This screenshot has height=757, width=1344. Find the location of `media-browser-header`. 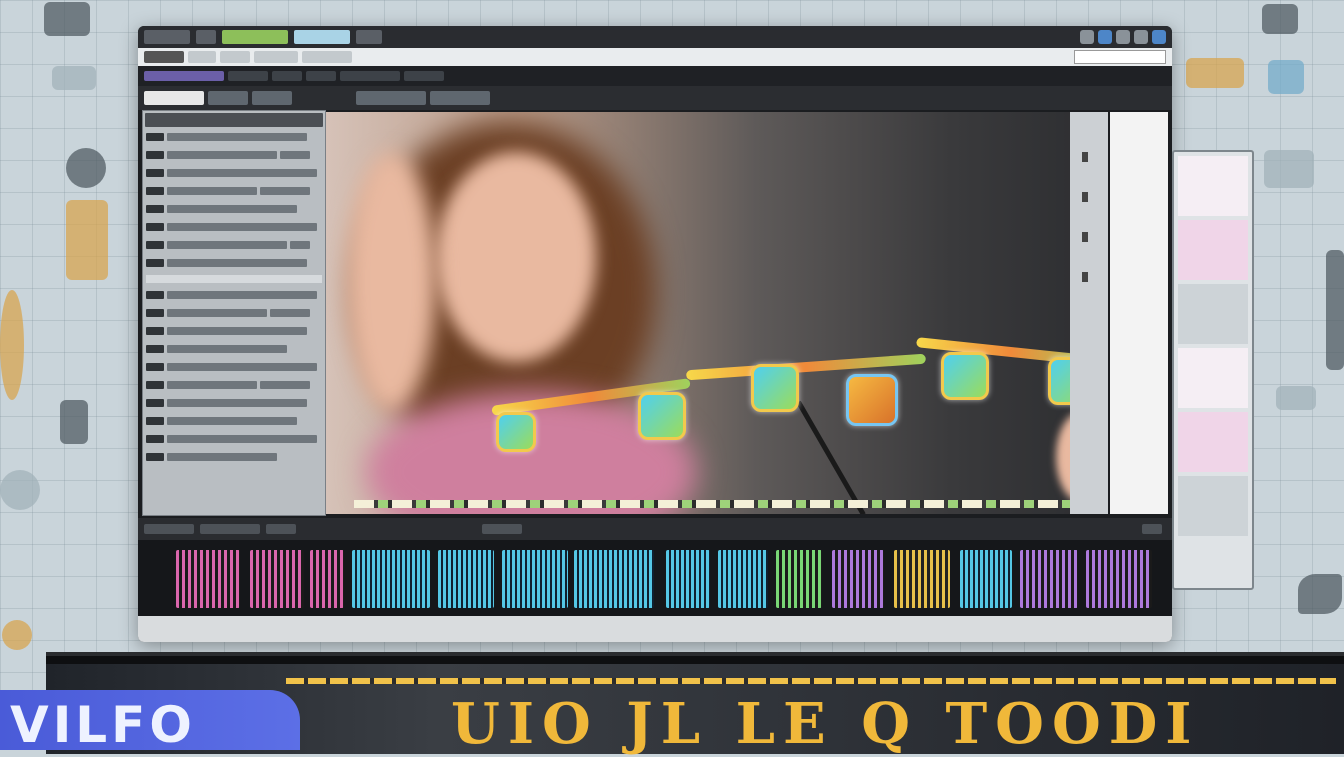

media-browser-header is located at coordinates (234, 120).